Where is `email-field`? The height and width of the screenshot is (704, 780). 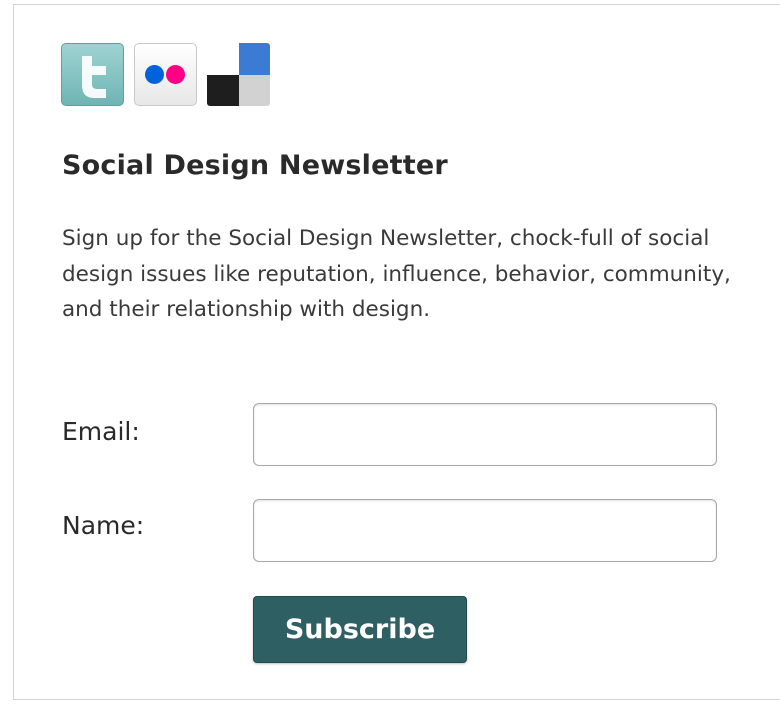 email-field is located at coordinates (485, 434).